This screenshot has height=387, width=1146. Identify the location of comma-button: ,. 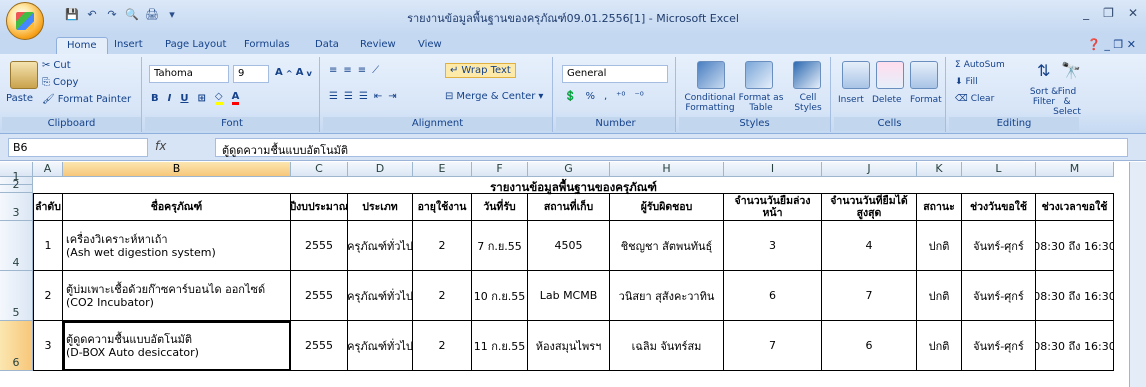
(605, 96).